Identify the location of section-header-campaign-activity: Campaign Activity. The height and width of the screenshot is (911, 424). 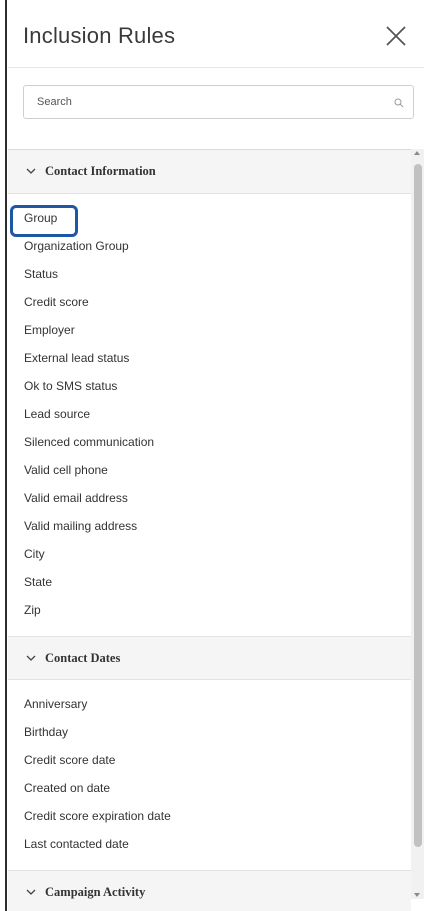
(209, 890).